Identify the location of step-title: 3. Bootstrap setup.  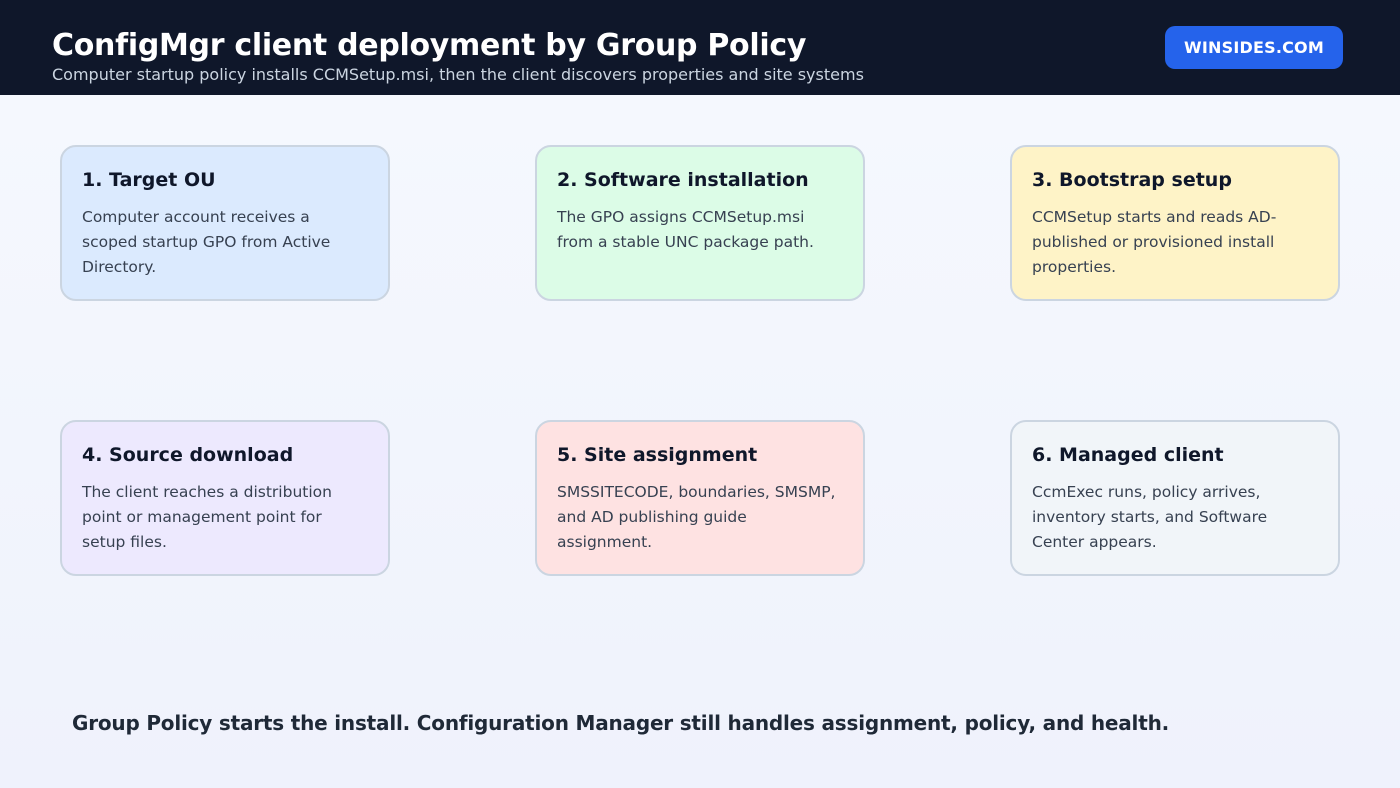
(1132, 180).